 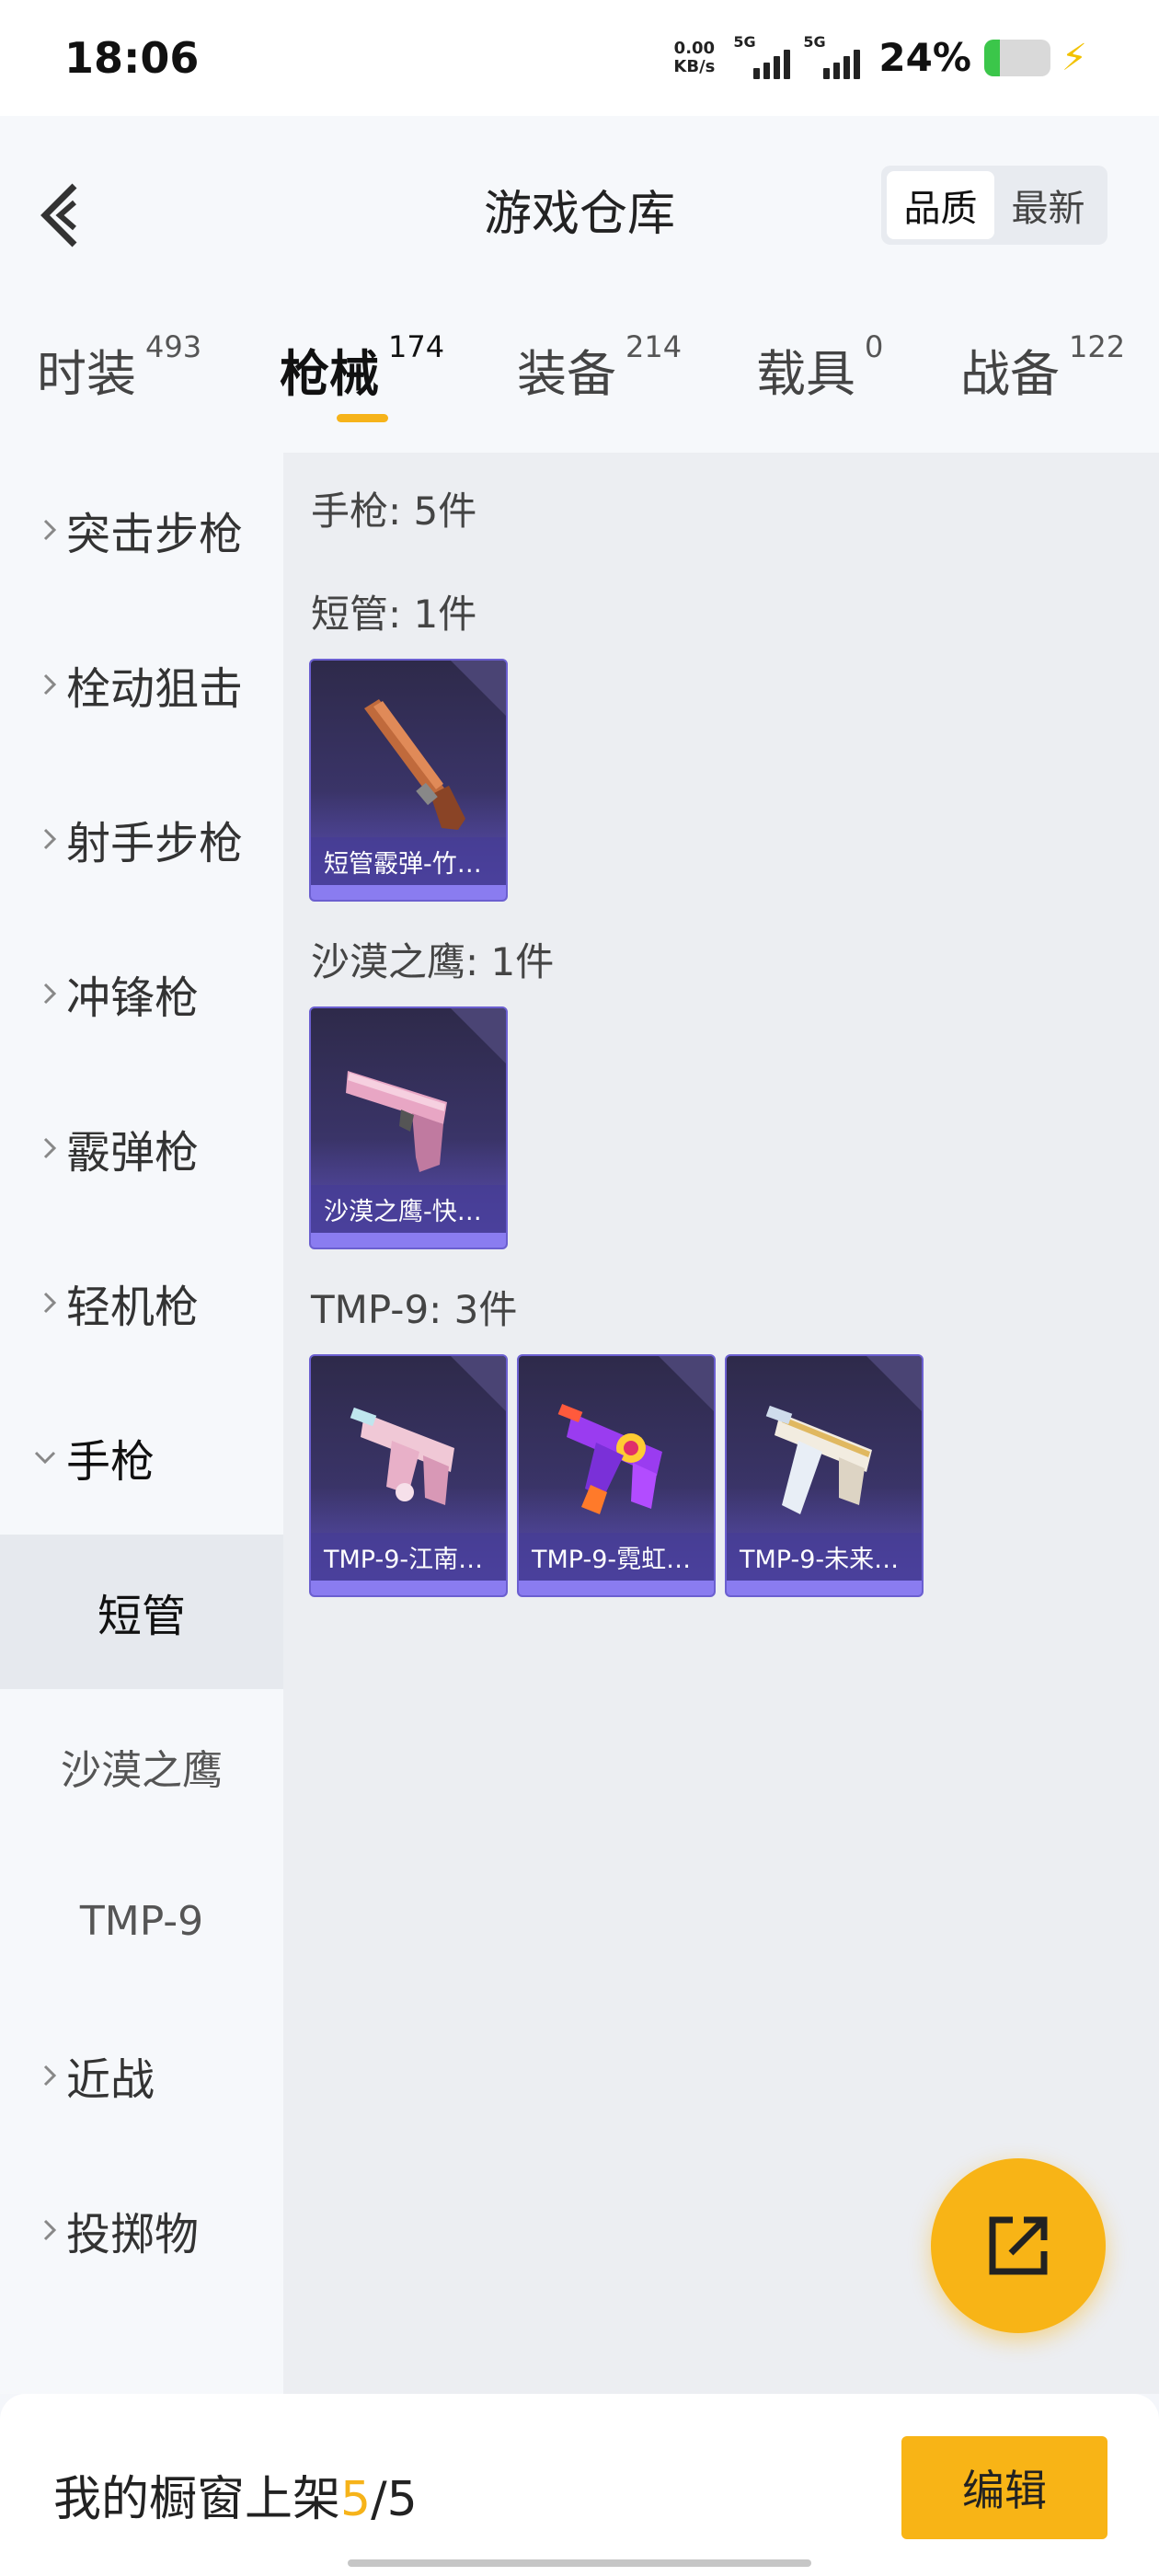 I want to click on sidebar-item-label: 突击步枪, so click(x=155, y=534).